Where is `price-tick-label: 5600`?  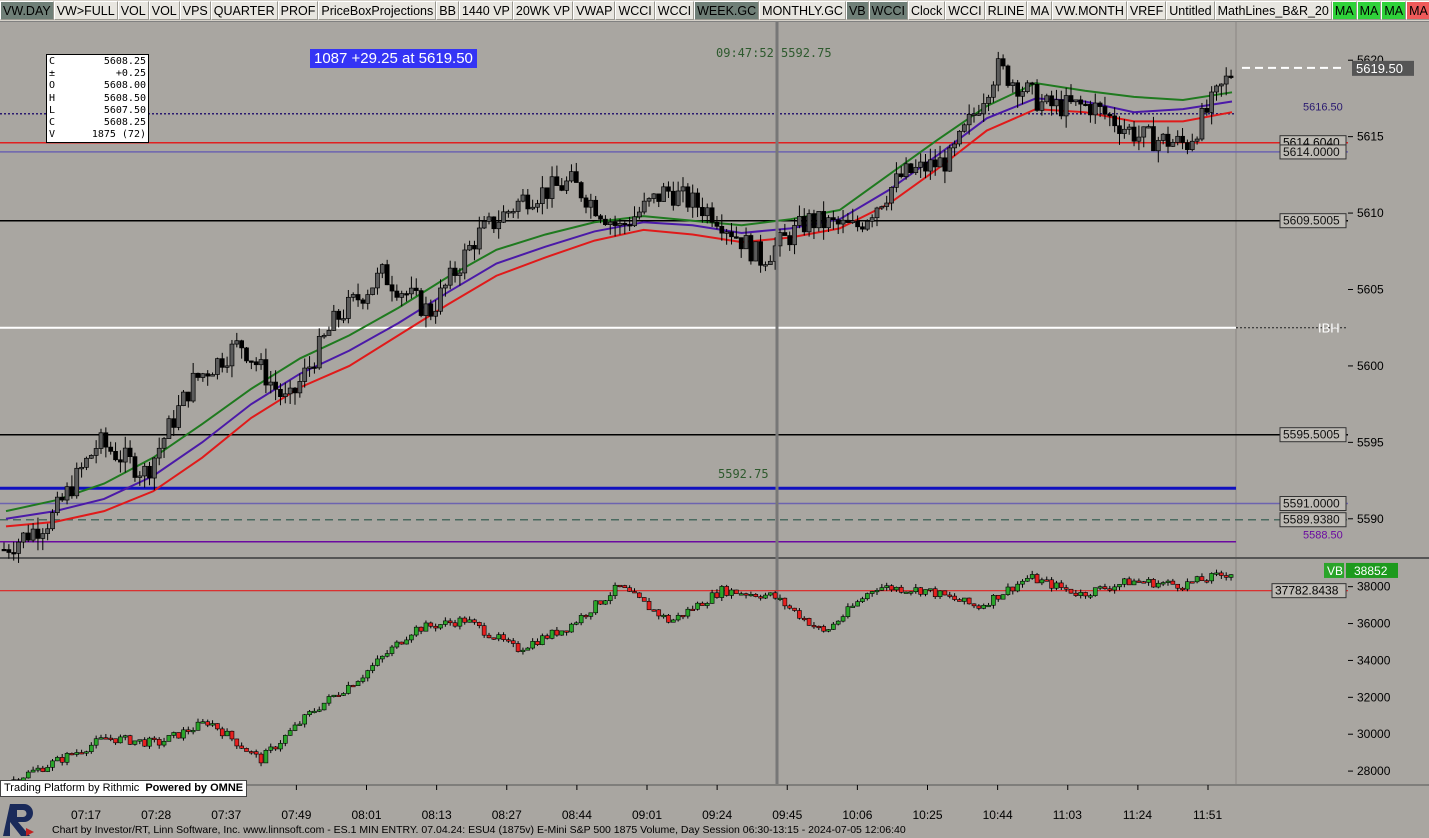
price-tick-label: 5600 is located at coordinates (1370, 366).